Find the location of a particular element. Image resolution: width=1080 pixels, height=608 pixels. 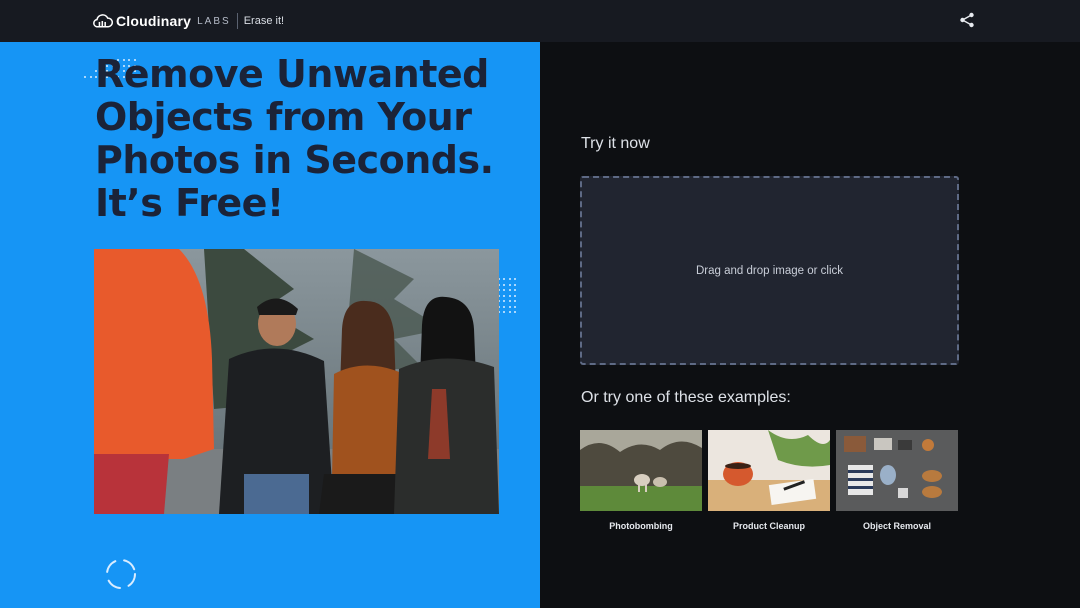

example-thumbnail-object-removal is located at coordinates (897, 470).